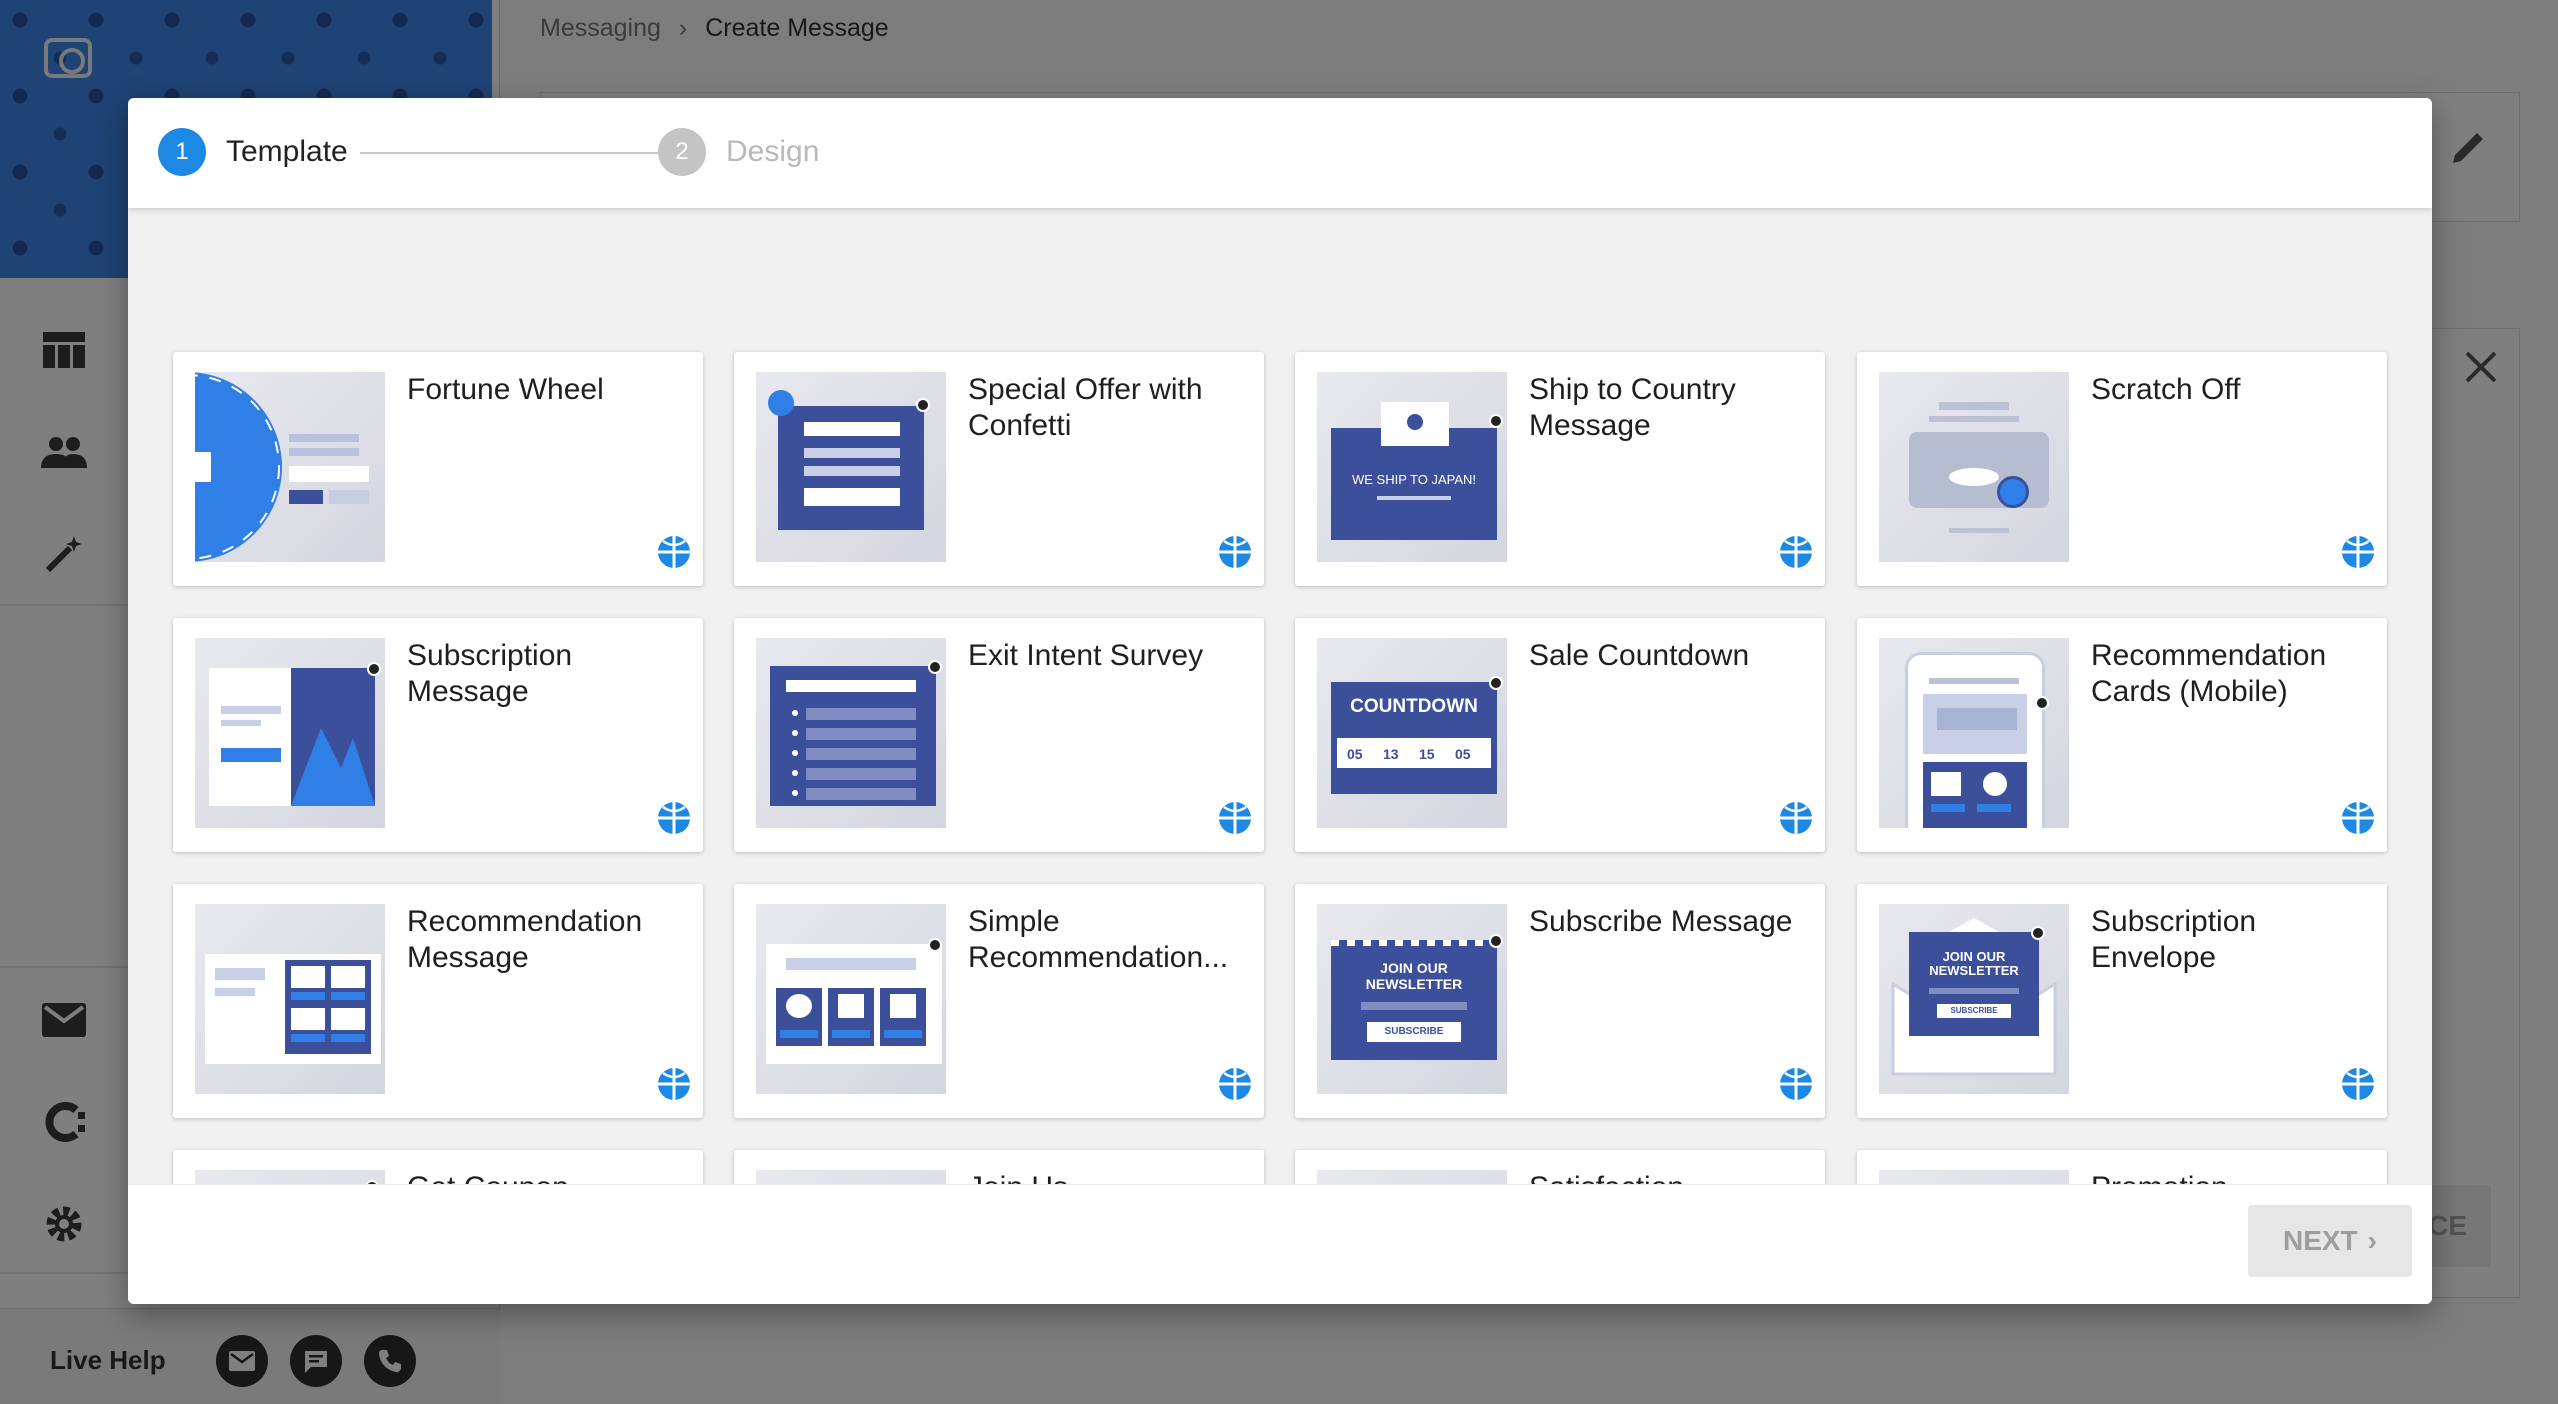 Image resolution: width=2558 pixels, height=1404 pixels. Describe the element at coordinates (1412, 733) in the screenshot. I see `template-thumbnail: COUNTDOWN 05 13 15 05` at that location.